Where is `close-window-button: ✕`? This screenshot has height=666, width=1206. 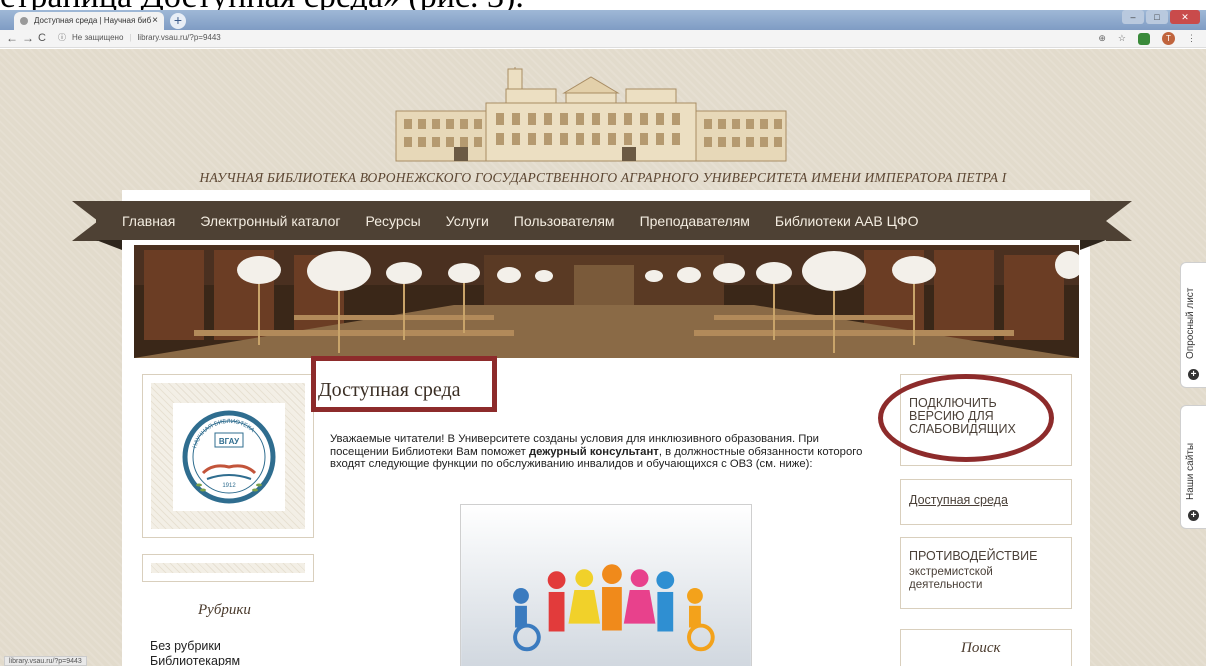
close-window-button: ✕ is located at coordinates (1185, 17).